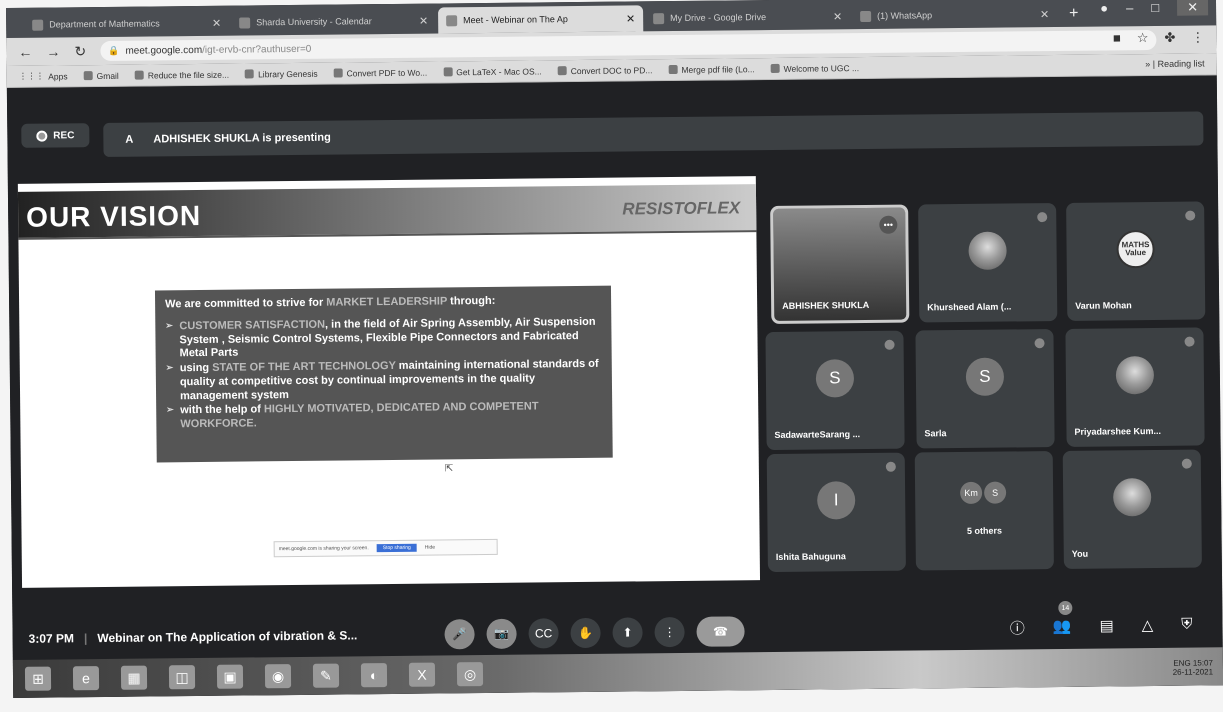 The width and height of the screenshot is (1223, 712). I want to click on captions-button: CC, so click(543, 633).